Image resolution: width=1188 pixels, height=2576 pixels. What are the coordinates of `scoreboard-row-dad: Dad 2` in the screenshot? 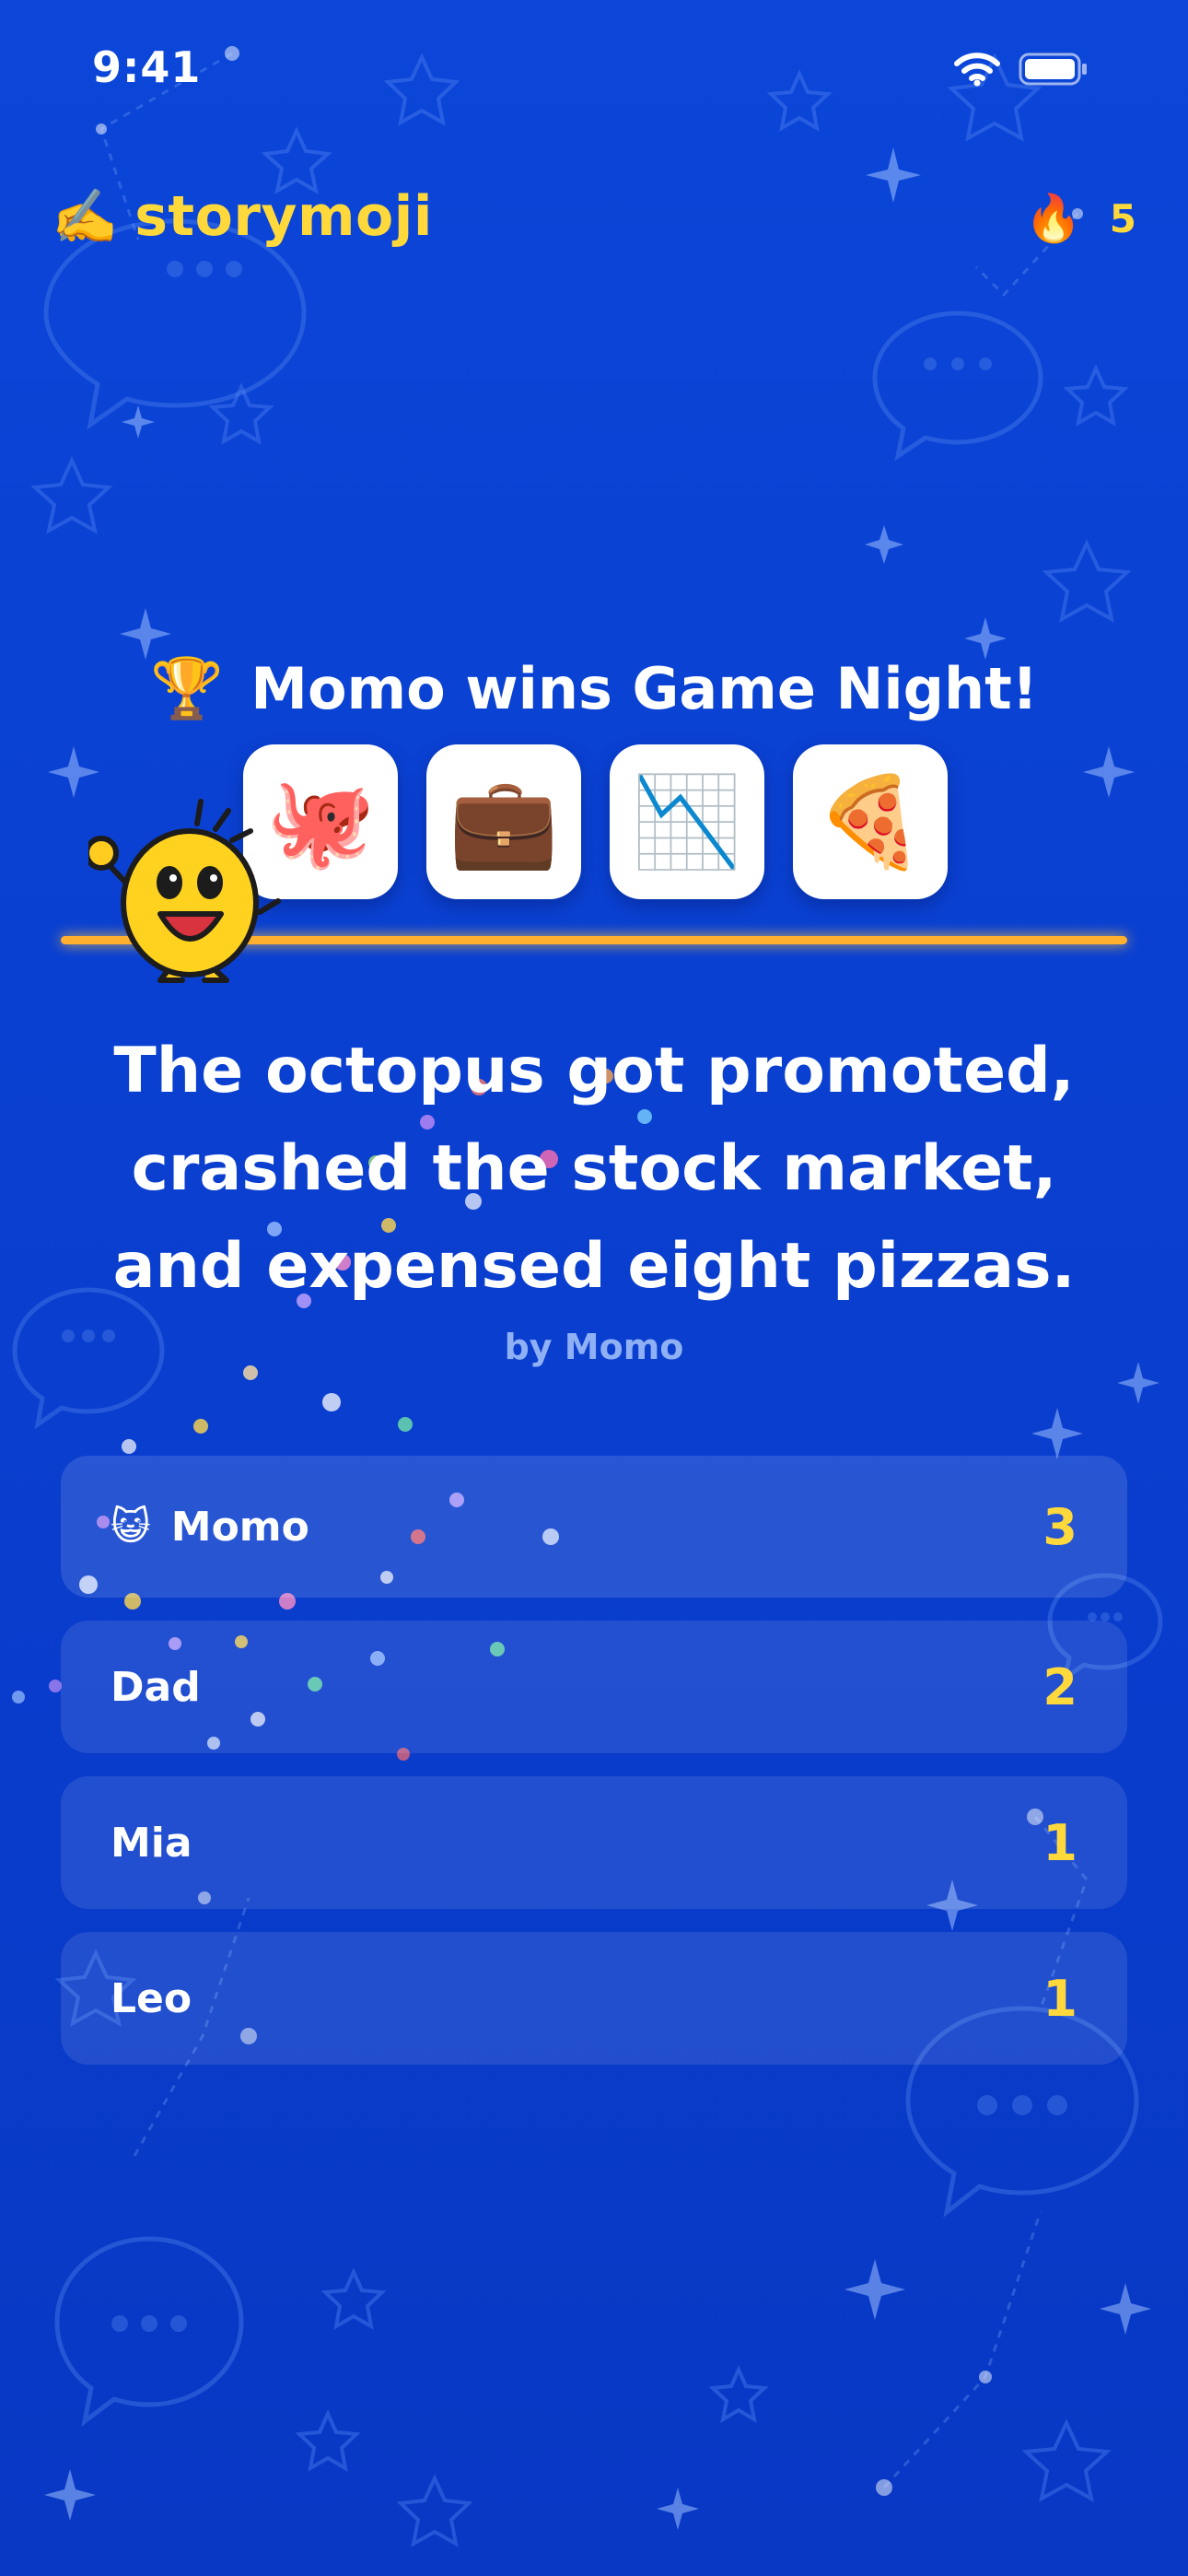 It's located at (594, 1687).